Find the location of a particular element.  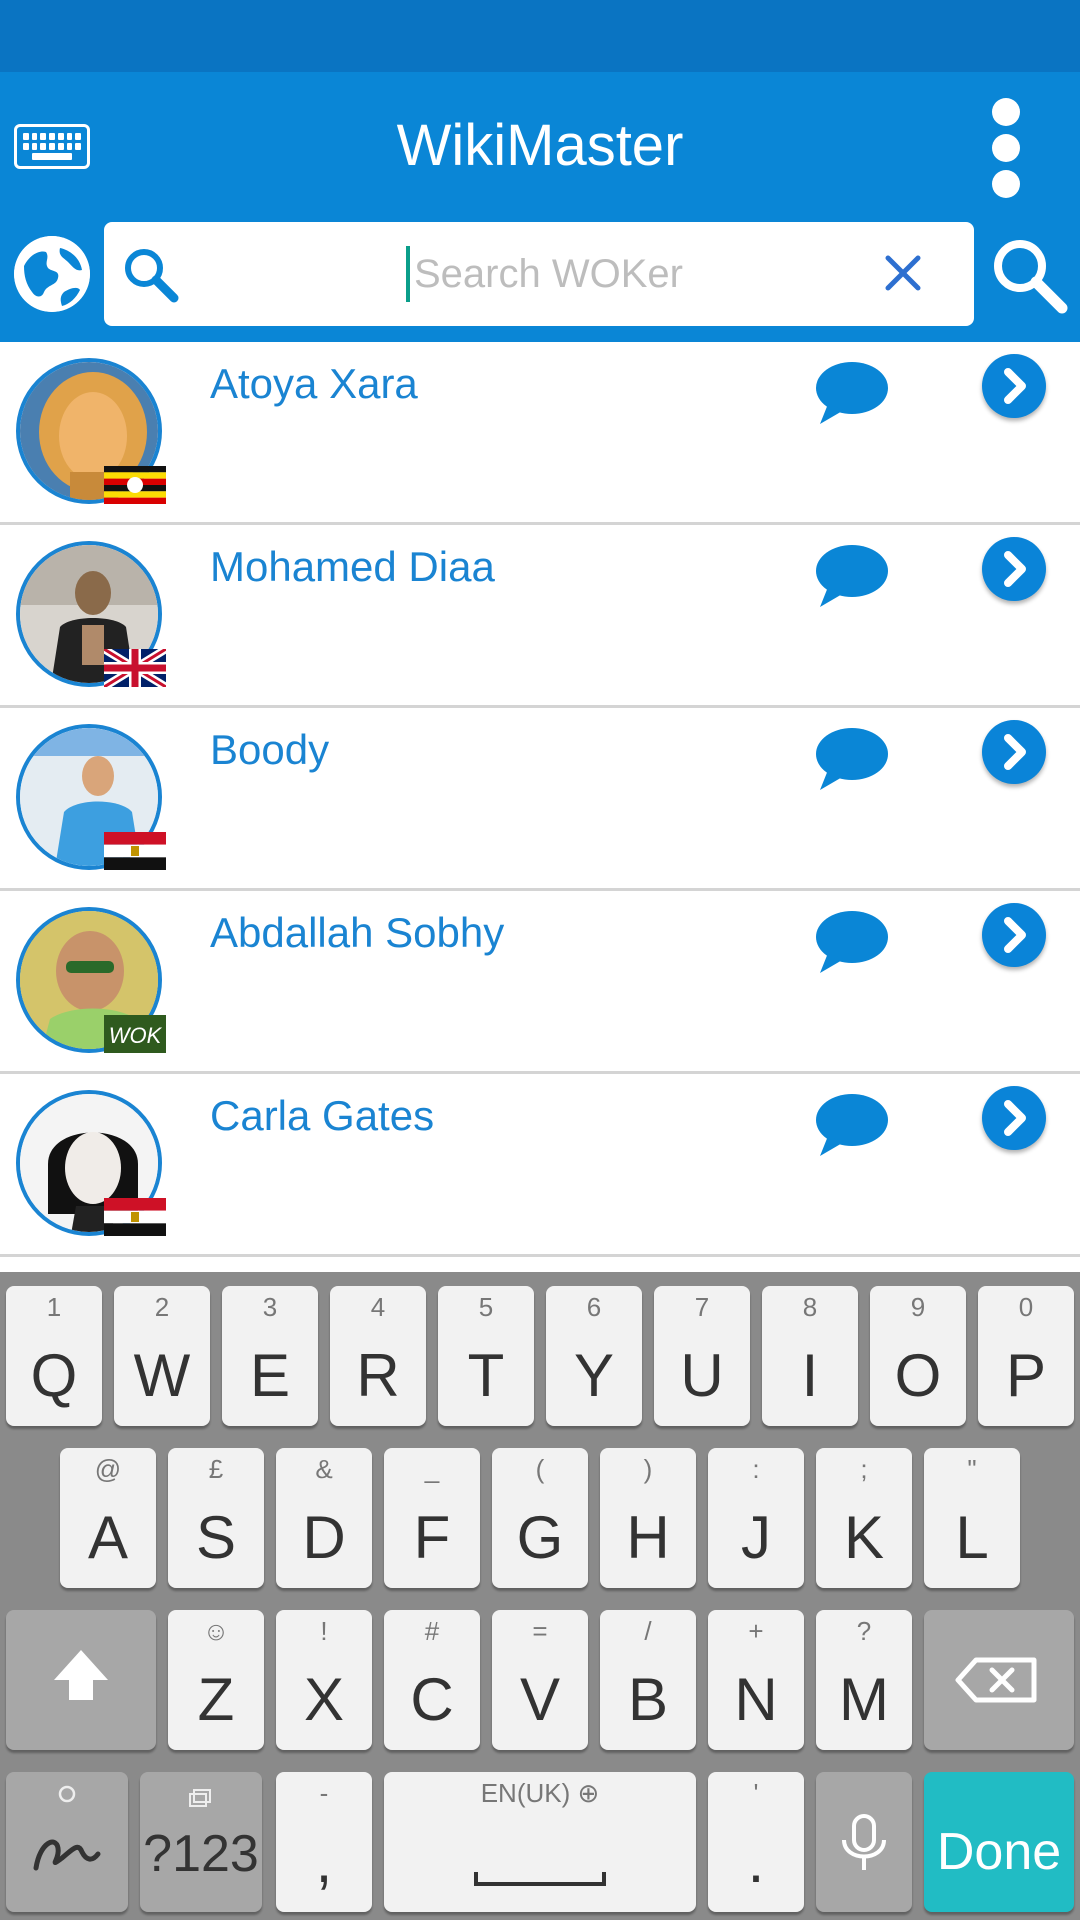

contact-name: Carla Gates is located at coordinates (322, 1116).